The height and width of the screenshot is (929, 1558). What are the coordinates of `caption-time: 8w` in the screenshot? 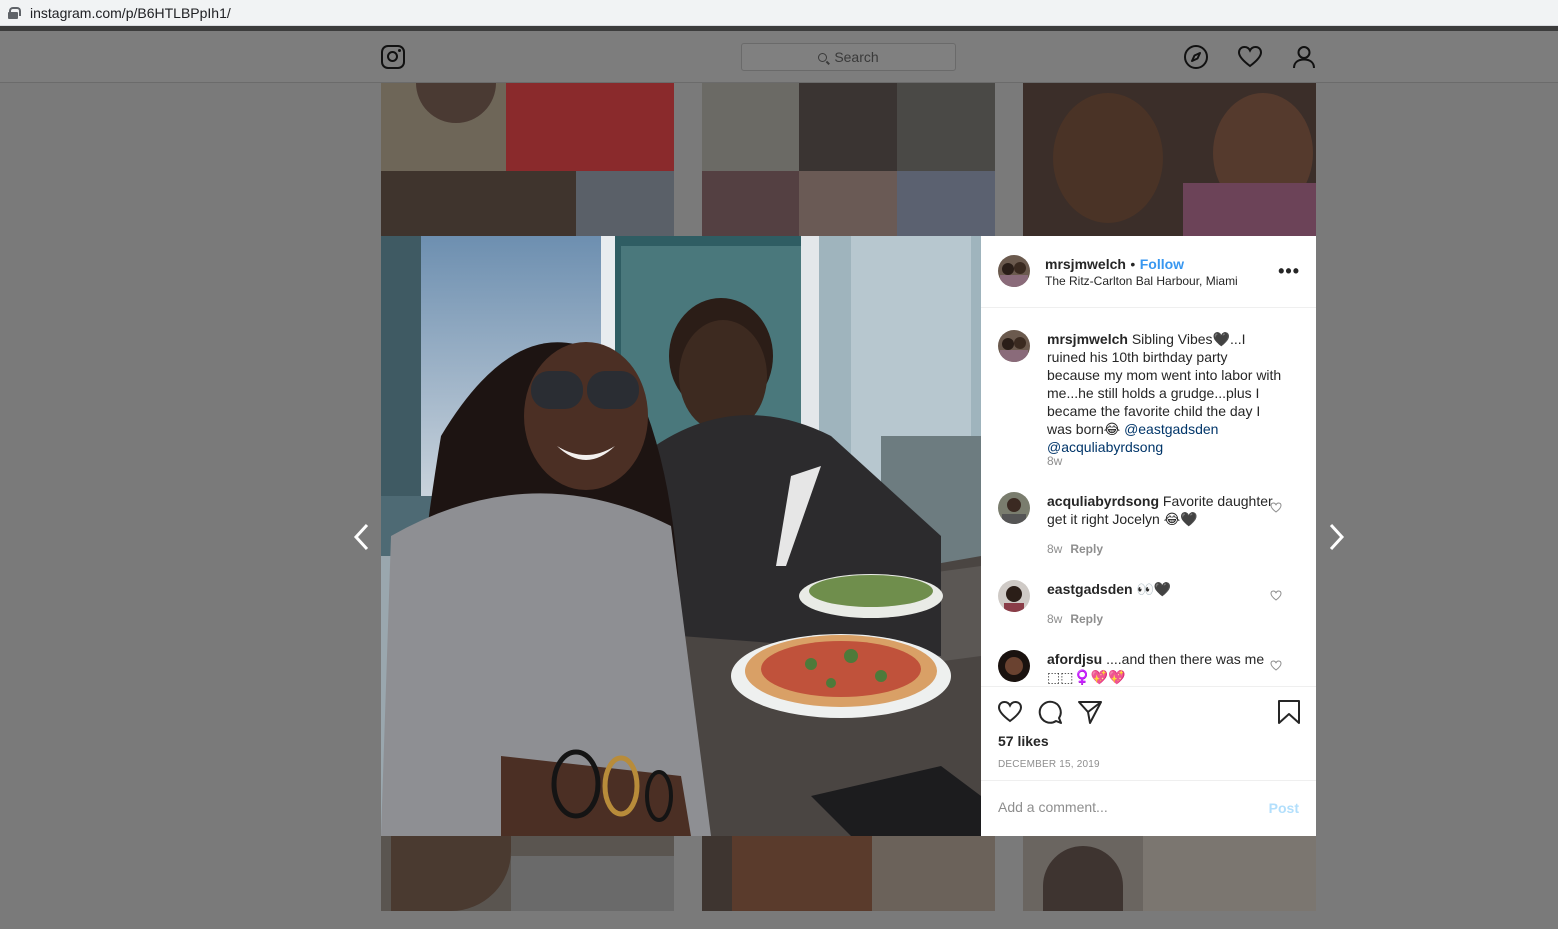 It's located at (1055, 461).